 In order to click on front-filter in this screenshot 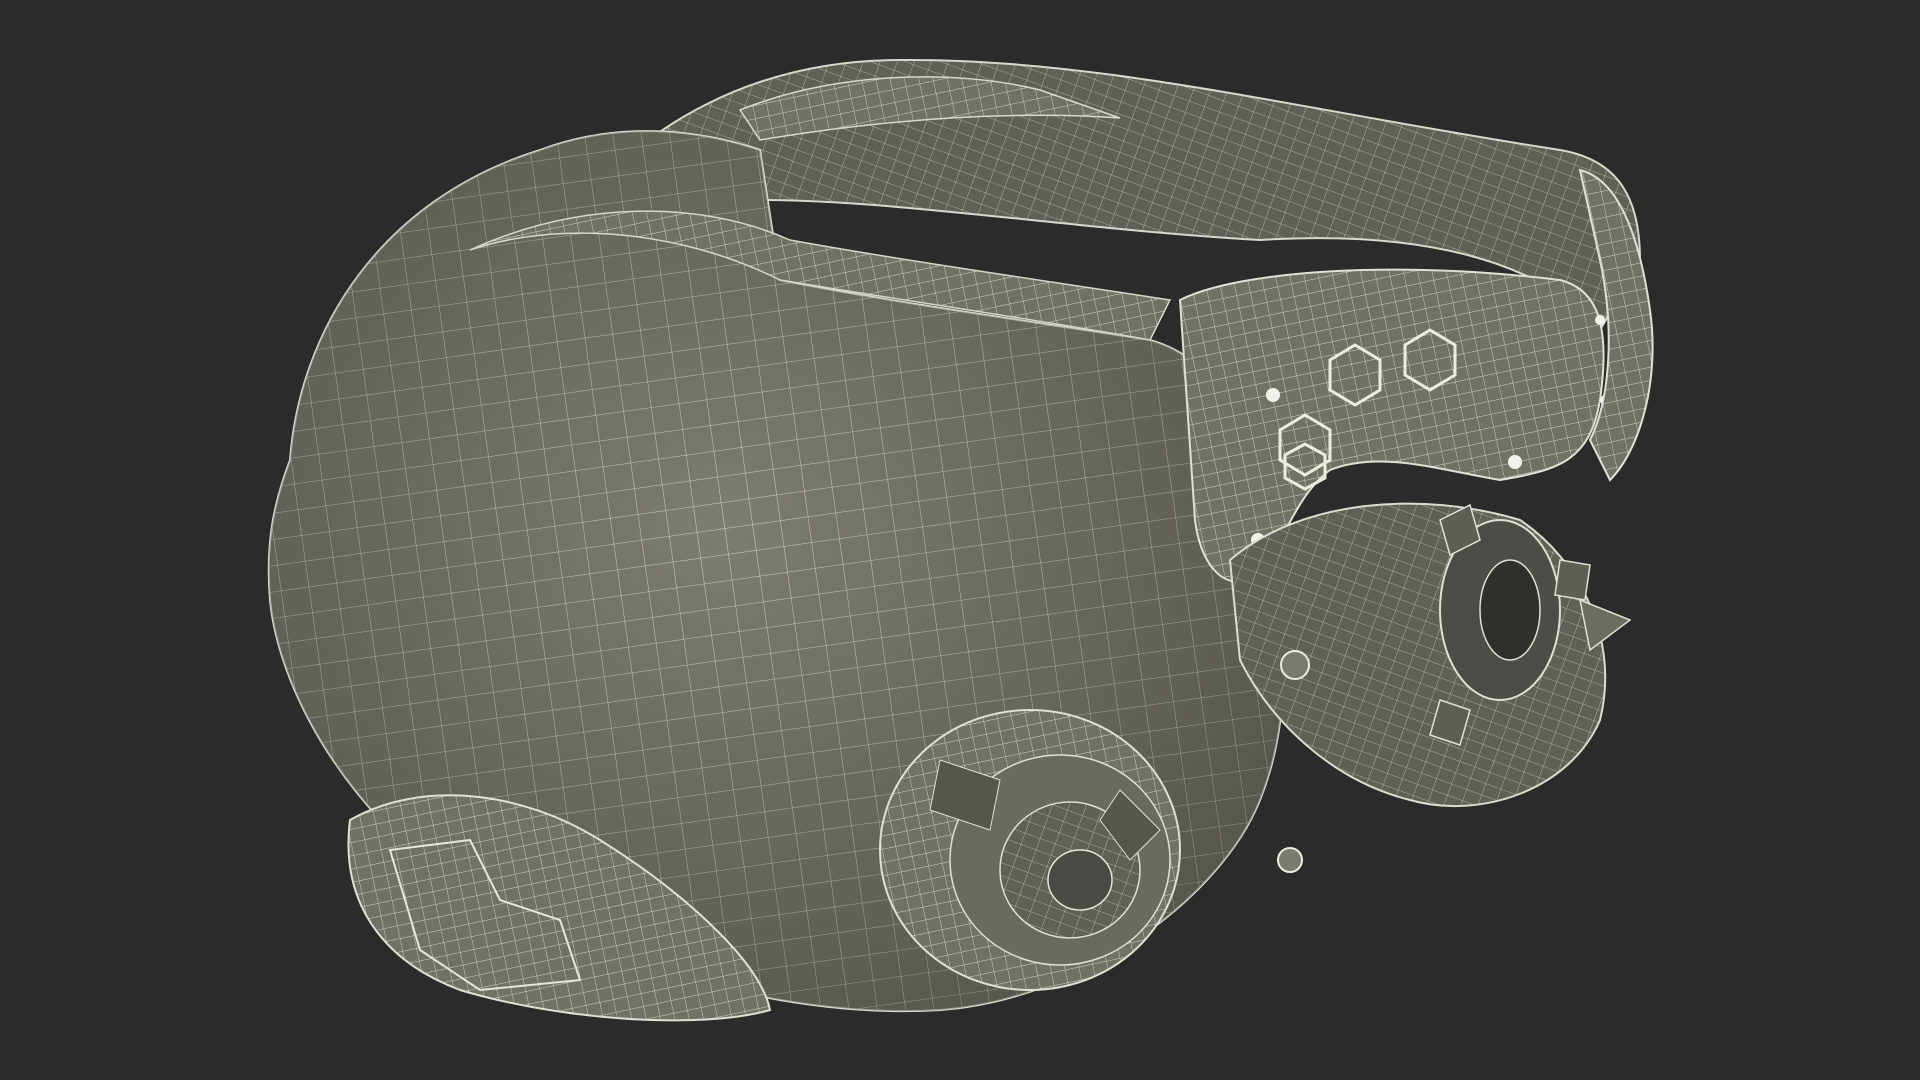, I will do `click(1030, 850)`.